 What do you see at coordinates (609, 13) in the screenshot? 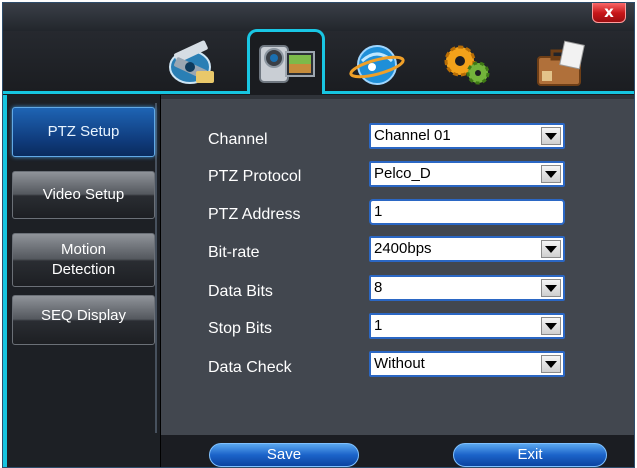
I see `close-button: x` at bounding box center [609, 13].